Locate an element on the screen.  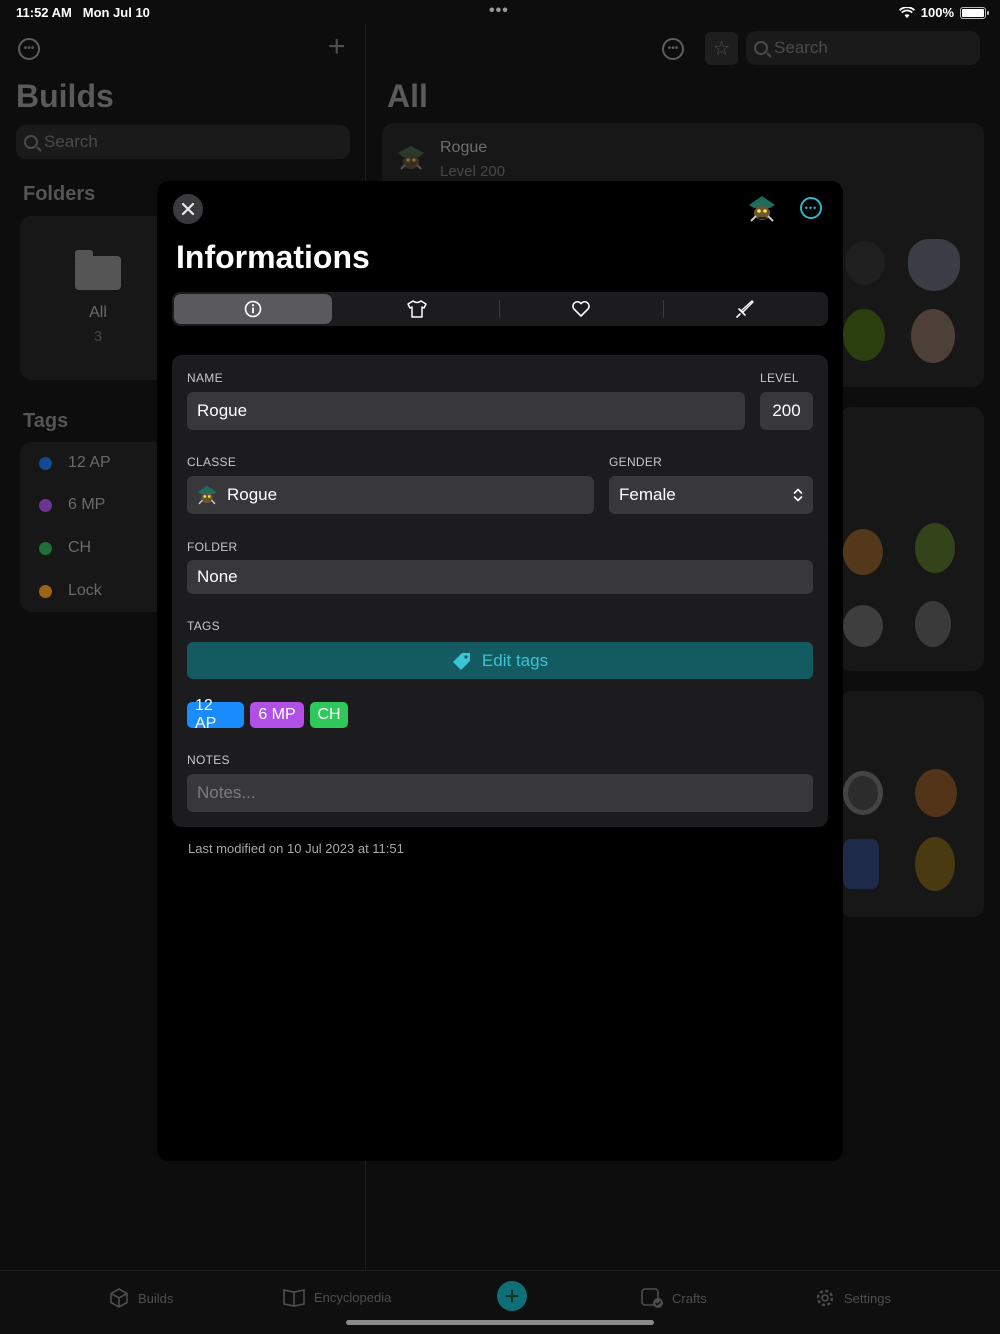
main-title: All is located at coordinates (407, 96).